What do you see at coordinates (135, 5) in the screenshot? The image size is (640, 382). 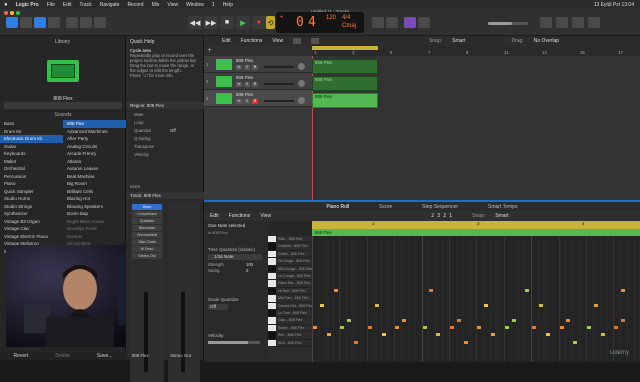 I see `menu-record: Record` at bounding box center [135, 5].